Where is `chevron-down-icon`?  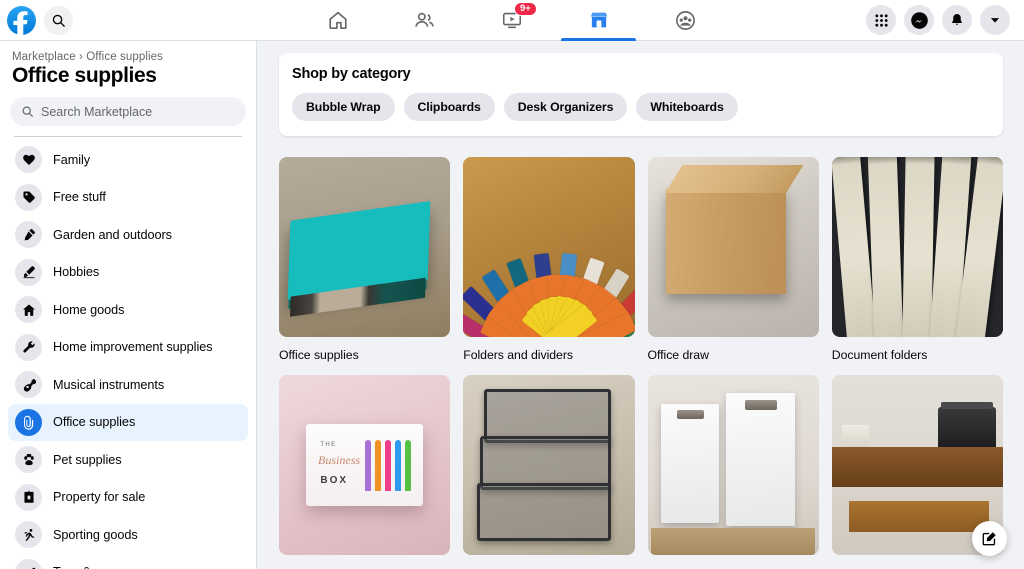
chevron-down-icon is located at coordinates (995, 20).